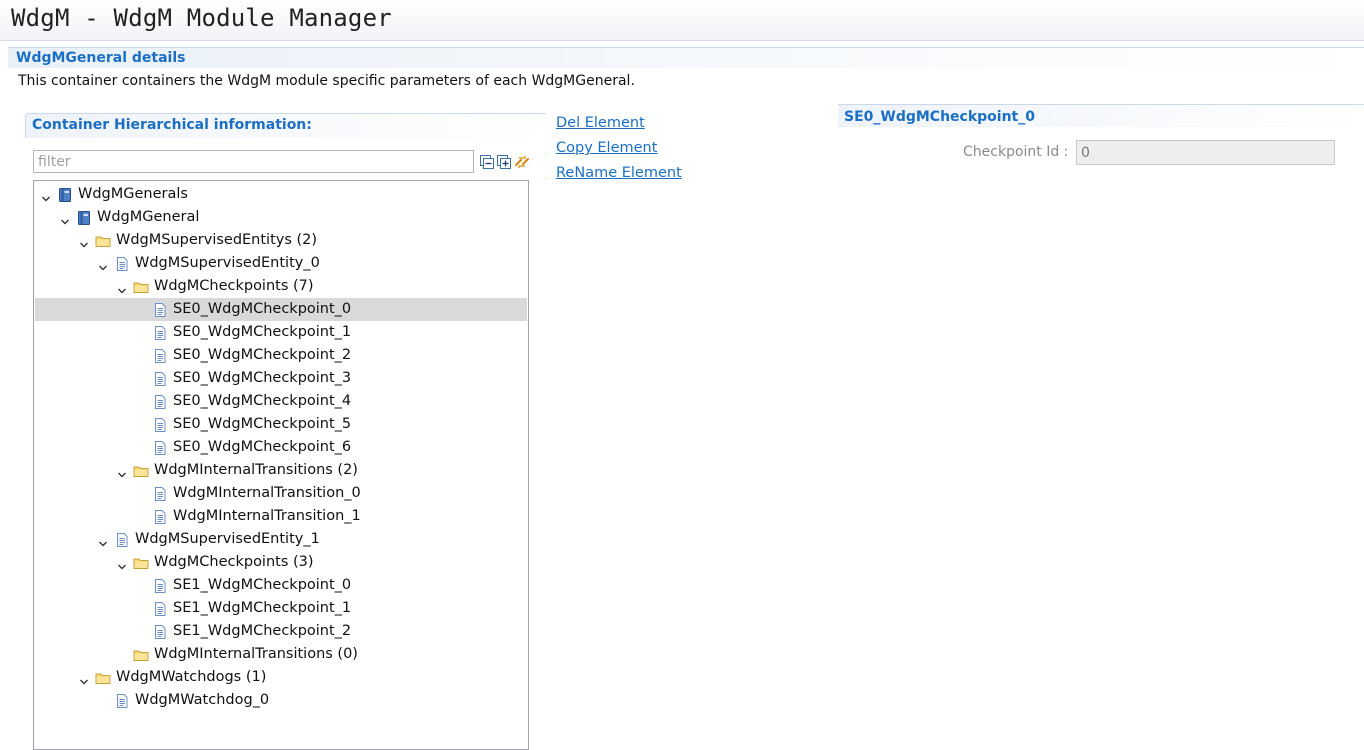 Image resolution: width=1364 pixels, height=750 pixels. I want to click on tree-item: WdgMInternalTransitions (2), so click(281, 470).